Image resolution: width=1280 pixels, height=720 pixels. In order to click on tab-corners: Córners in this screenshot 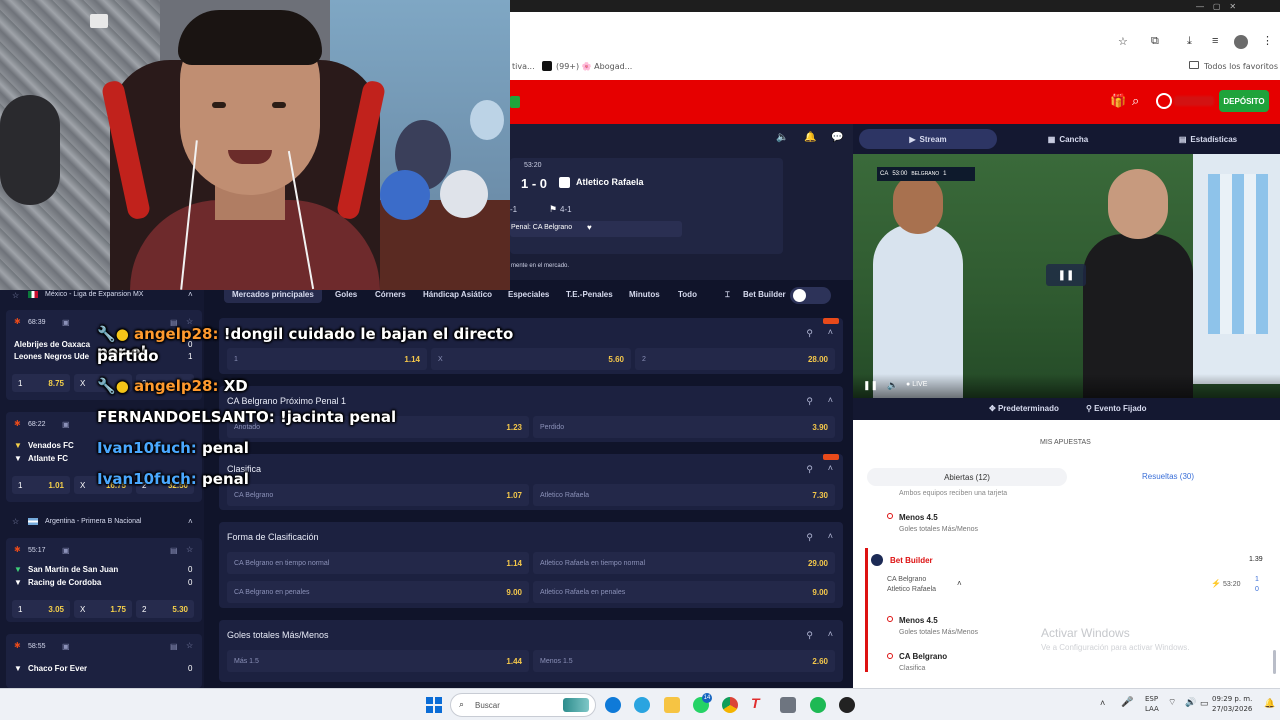, I will do `click(390, 294)`.